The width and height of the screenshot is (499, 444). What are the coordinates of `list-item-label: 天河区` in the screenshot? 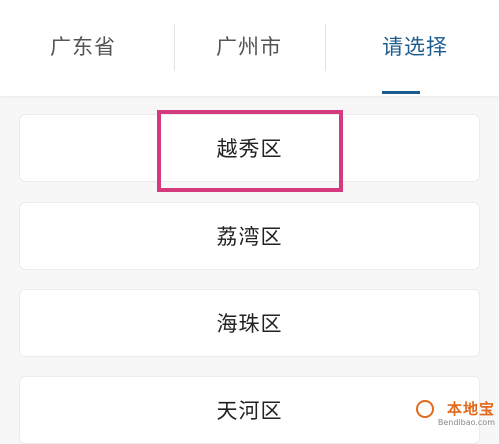 It's located at (249, 411).